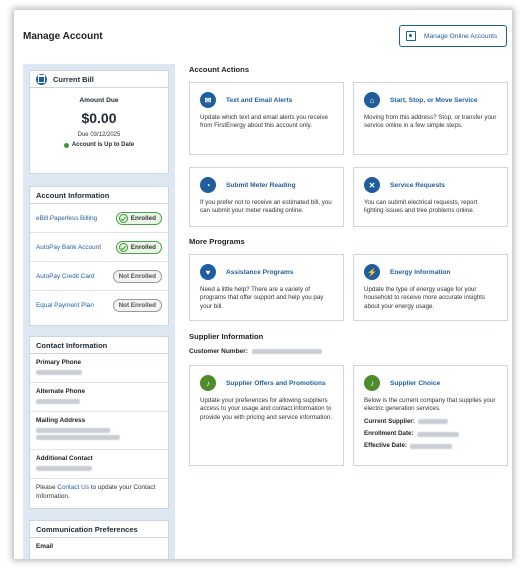  What do you see at coordinates (66, 145) in the screenshot?
I see `check-circle-icon` at bounding box center [66, 145].